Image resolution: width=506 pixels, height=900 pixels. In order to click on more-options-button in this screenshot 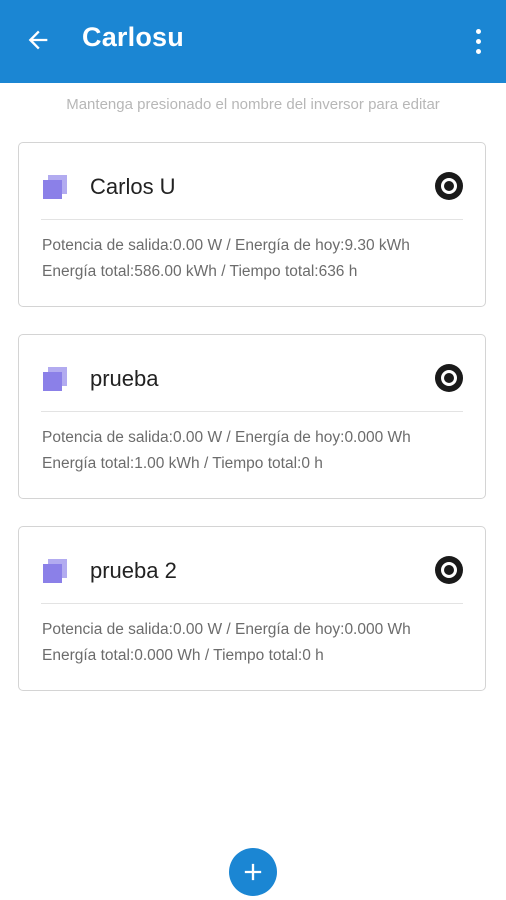, I will do `click(478, 41)`.